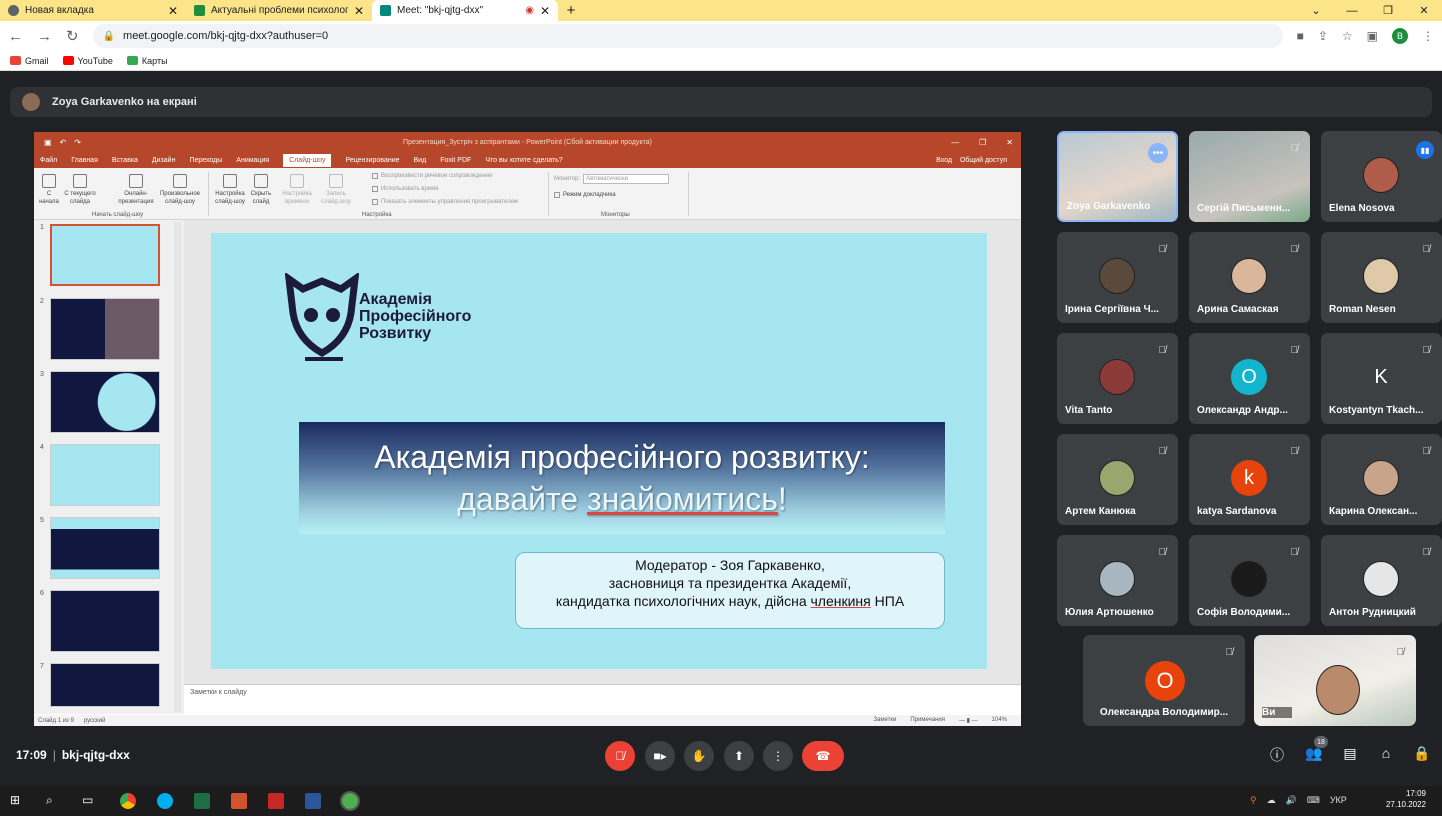 This screenshot has width=1442, height=816. What do you see at coordinates (612, 179) in the screenshot?
I see `monitor-select: Монитор: Автоматически` at bounding box center [612, 179].